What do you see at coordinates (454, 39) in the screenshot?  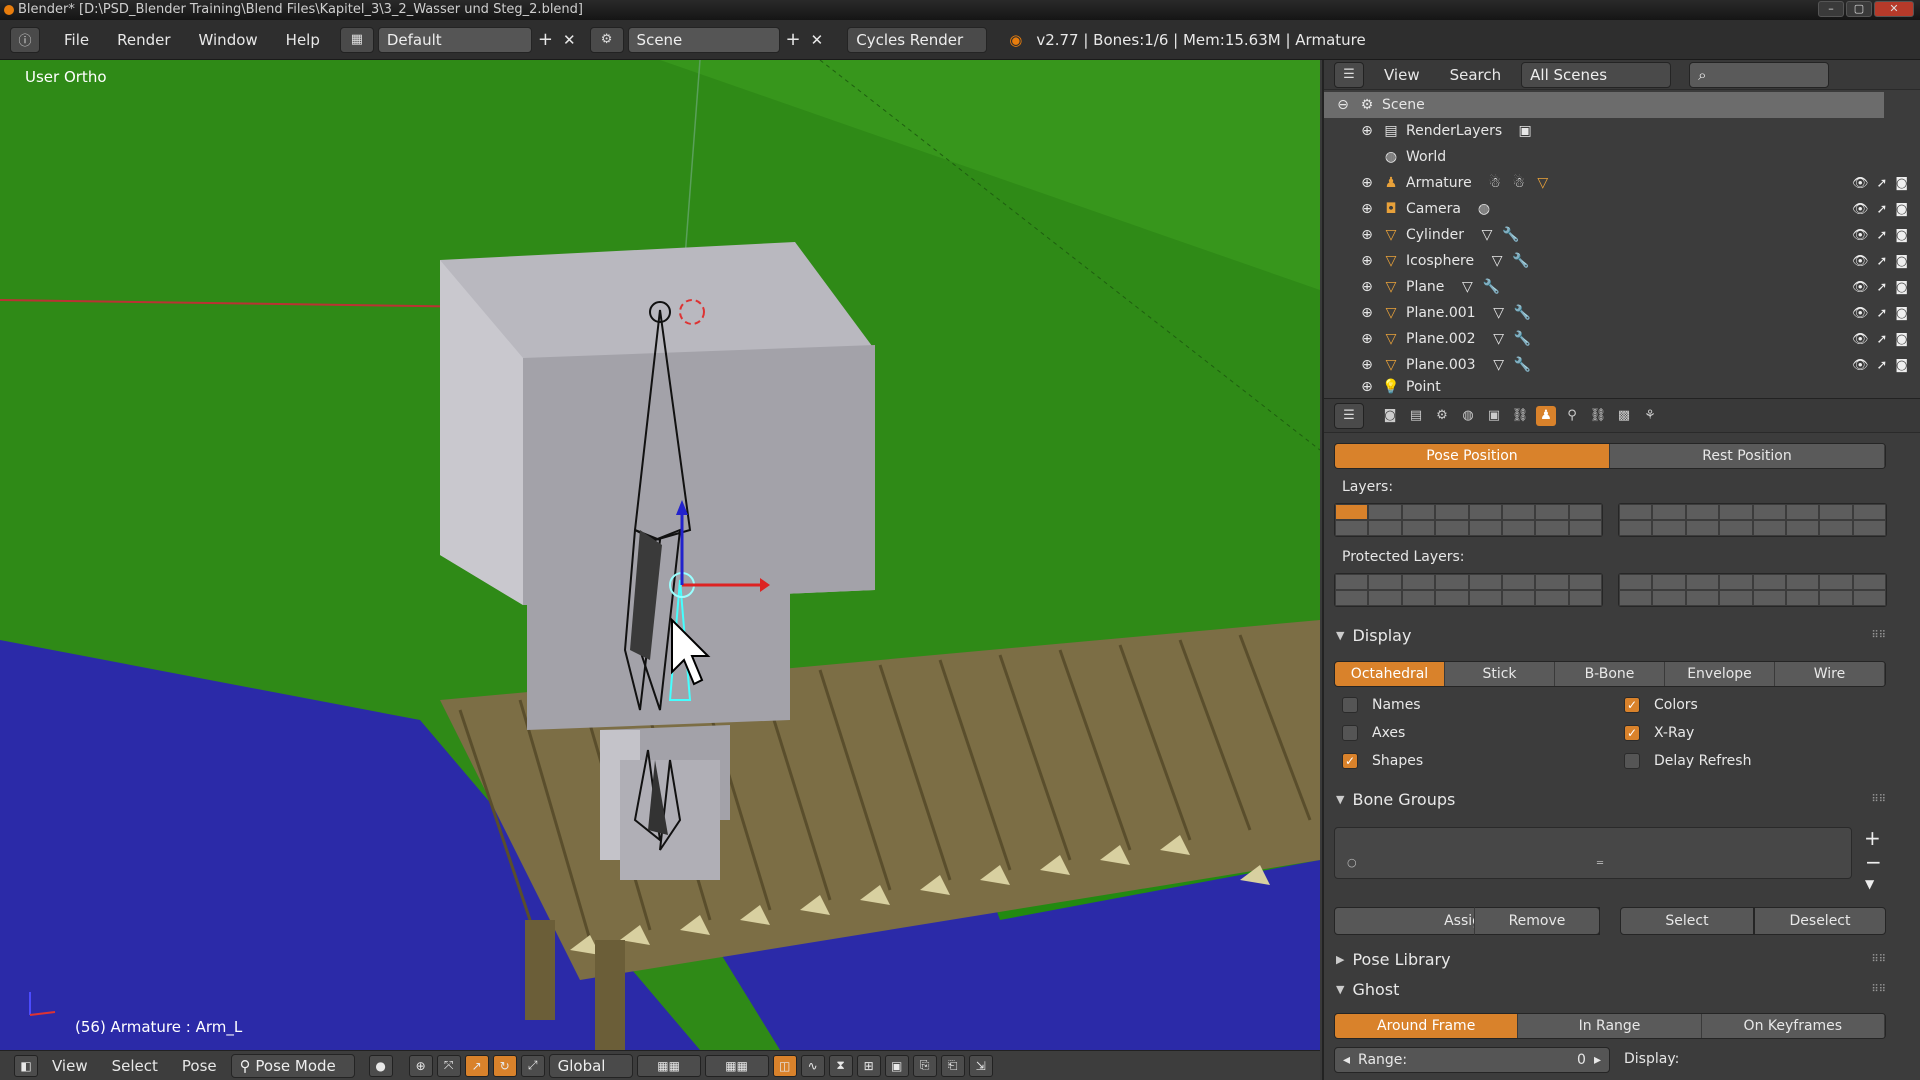 I see `screen-layout-field: Default` at bounding box center [454, 39].